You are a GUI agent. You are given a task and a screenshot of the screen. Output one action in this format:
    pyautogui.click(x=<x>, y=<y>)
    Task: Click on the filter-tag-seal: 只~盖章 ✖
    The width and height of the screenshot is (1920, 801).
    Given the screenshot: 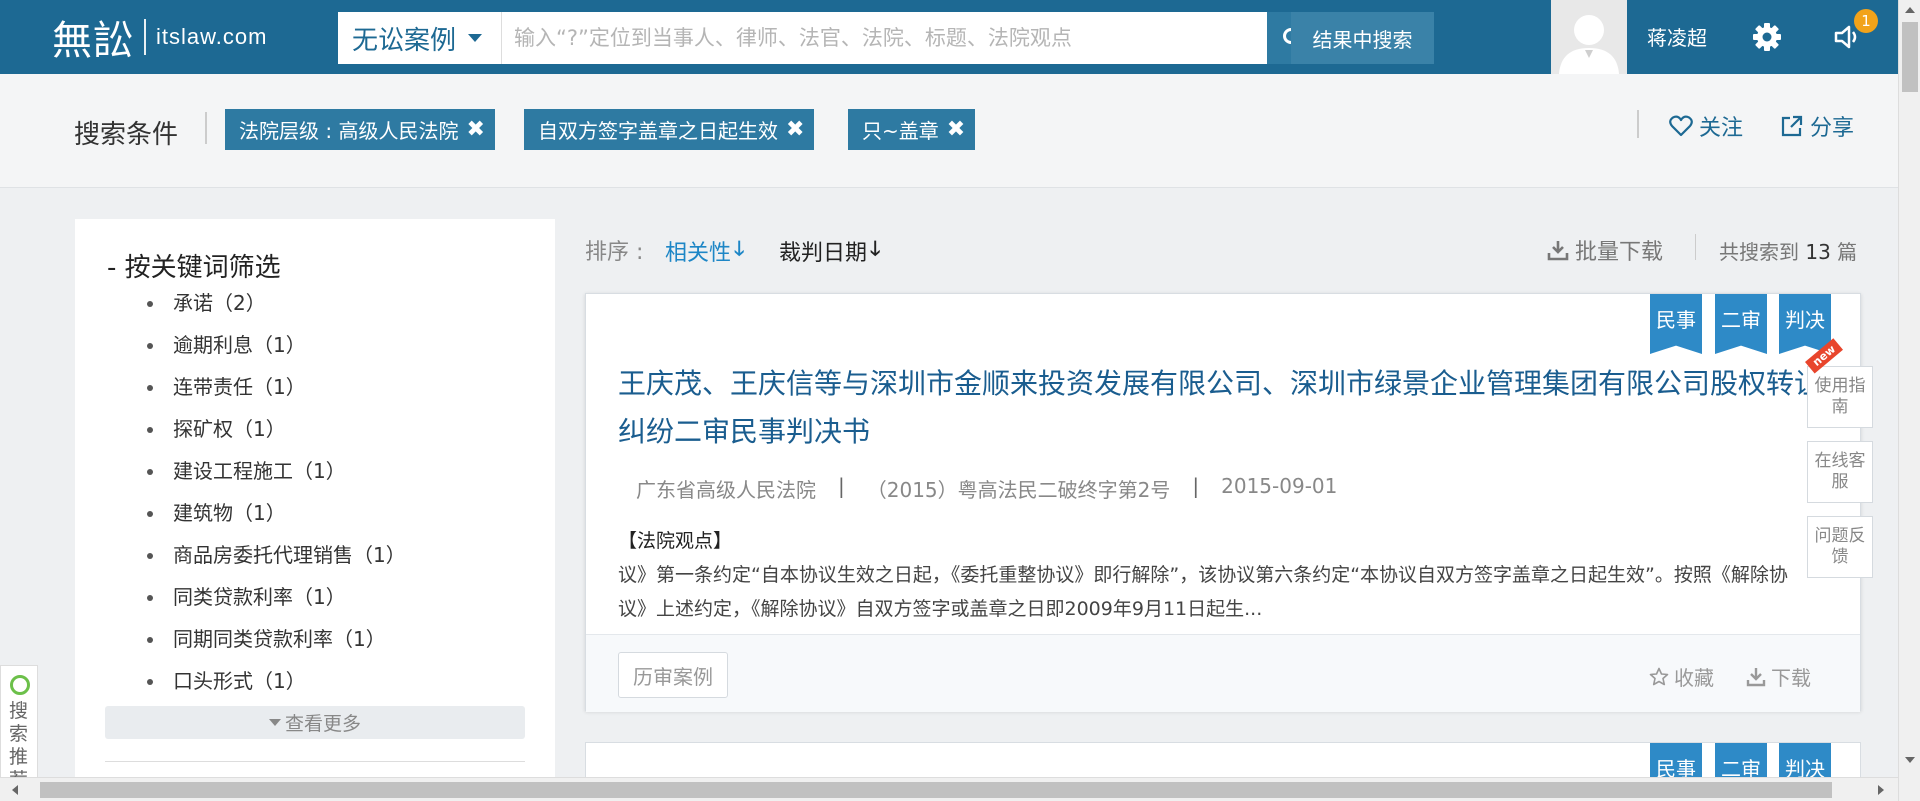 What is the action you would take?
    pyautogui.click(x=912, y=129)
    